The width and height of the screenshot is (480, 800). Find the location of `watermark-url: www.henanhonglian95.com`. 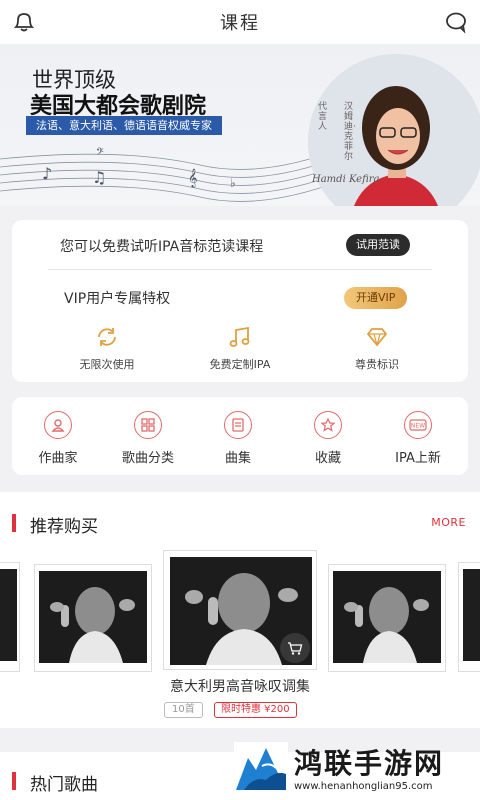

watermark-url: www.henanhonglian95.com is located at coordinates (363, 786).